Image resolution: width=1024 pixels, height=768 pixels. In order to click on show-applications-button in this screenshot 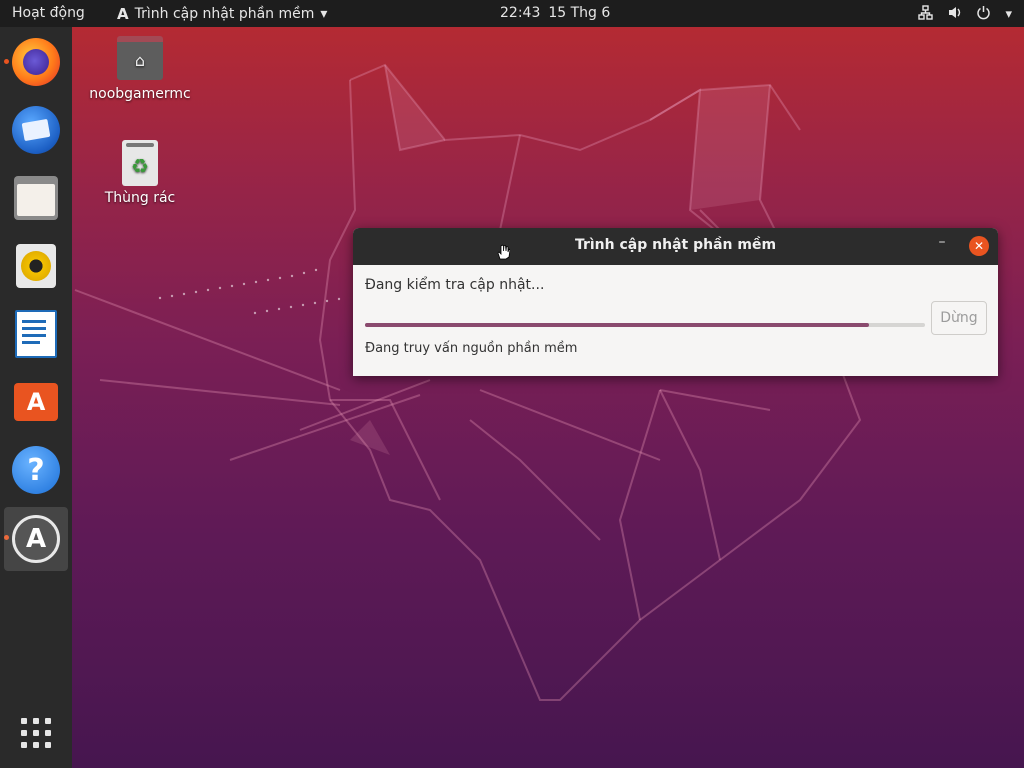, I will do `click(36, 733)`.